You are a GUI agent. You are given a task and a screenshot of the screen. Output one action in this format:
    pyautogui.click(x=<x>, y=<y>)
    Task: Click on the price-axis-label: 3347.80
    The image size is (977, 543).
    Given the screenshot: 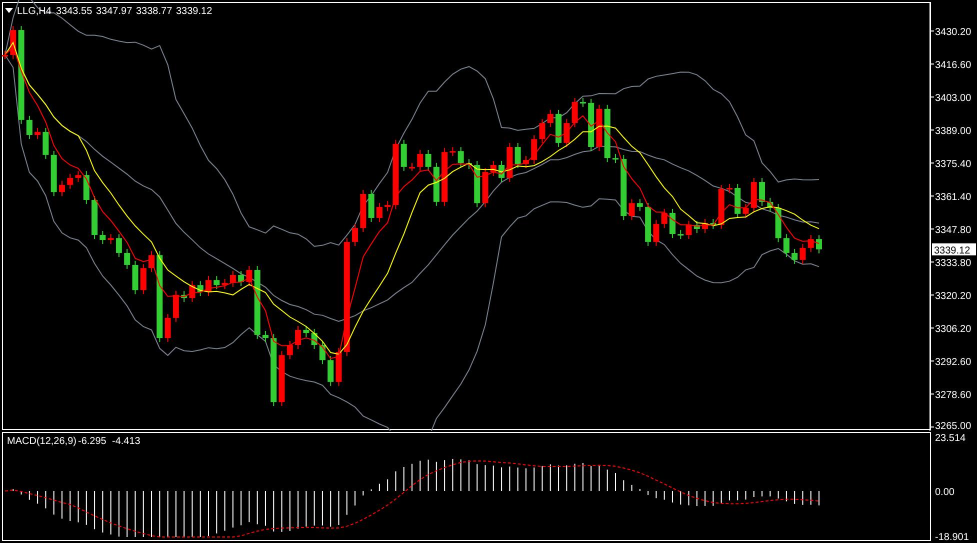 What is the action you would take?
    pyautogui.click(x=953, y=230)
    